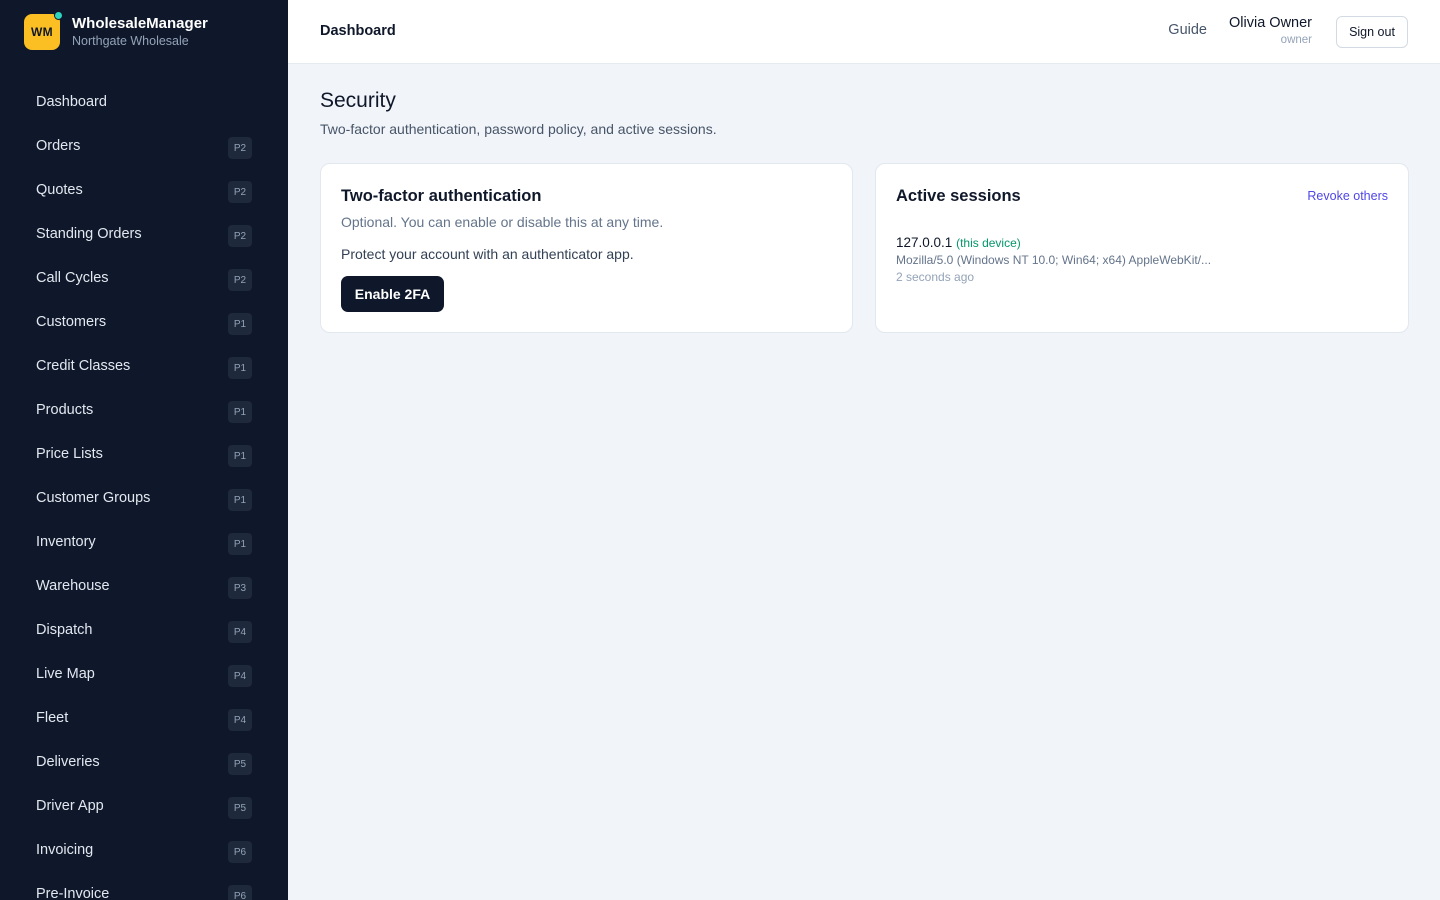 This screenshot has width=1440, height=900. Describe the element at coordinates (988, 243) in the screenshot. I see `session-device-tag: (this device)` at that location.